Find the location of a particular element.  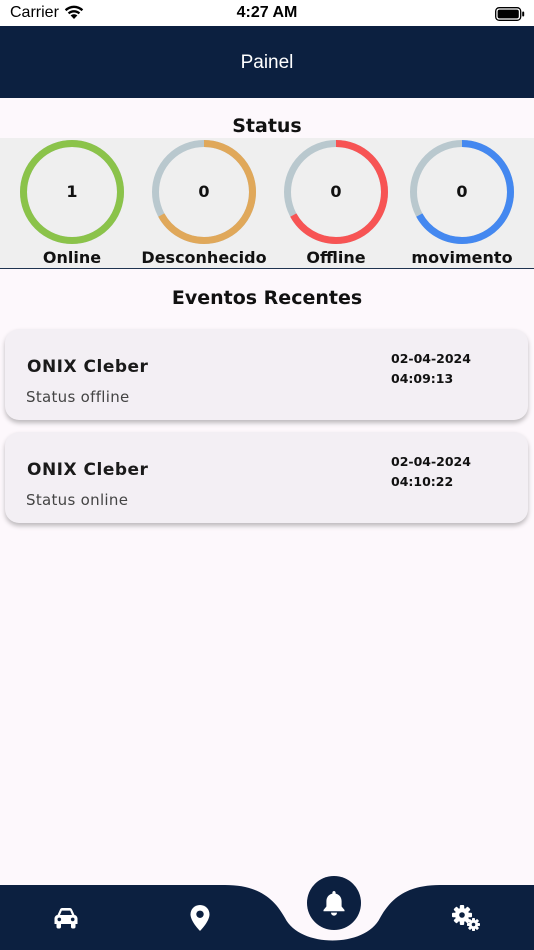

ios-status-bar: Carrier 4:27 AM is located at coordinates (267, 13).